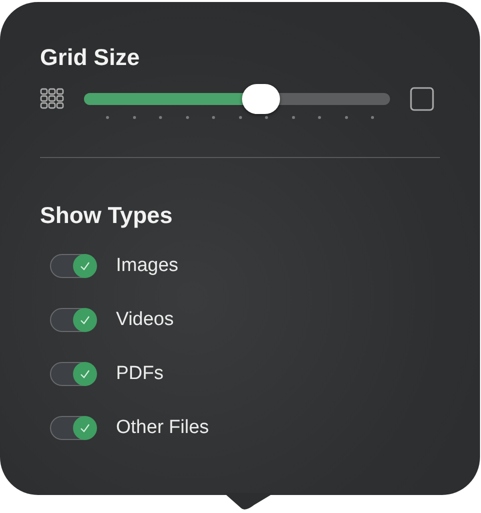 Image resolution: width=481 pixels, height=513 pixels. Describe the element at coordinates (147, 266) in the screenshot. I see `toggle-label: Images` at that location.